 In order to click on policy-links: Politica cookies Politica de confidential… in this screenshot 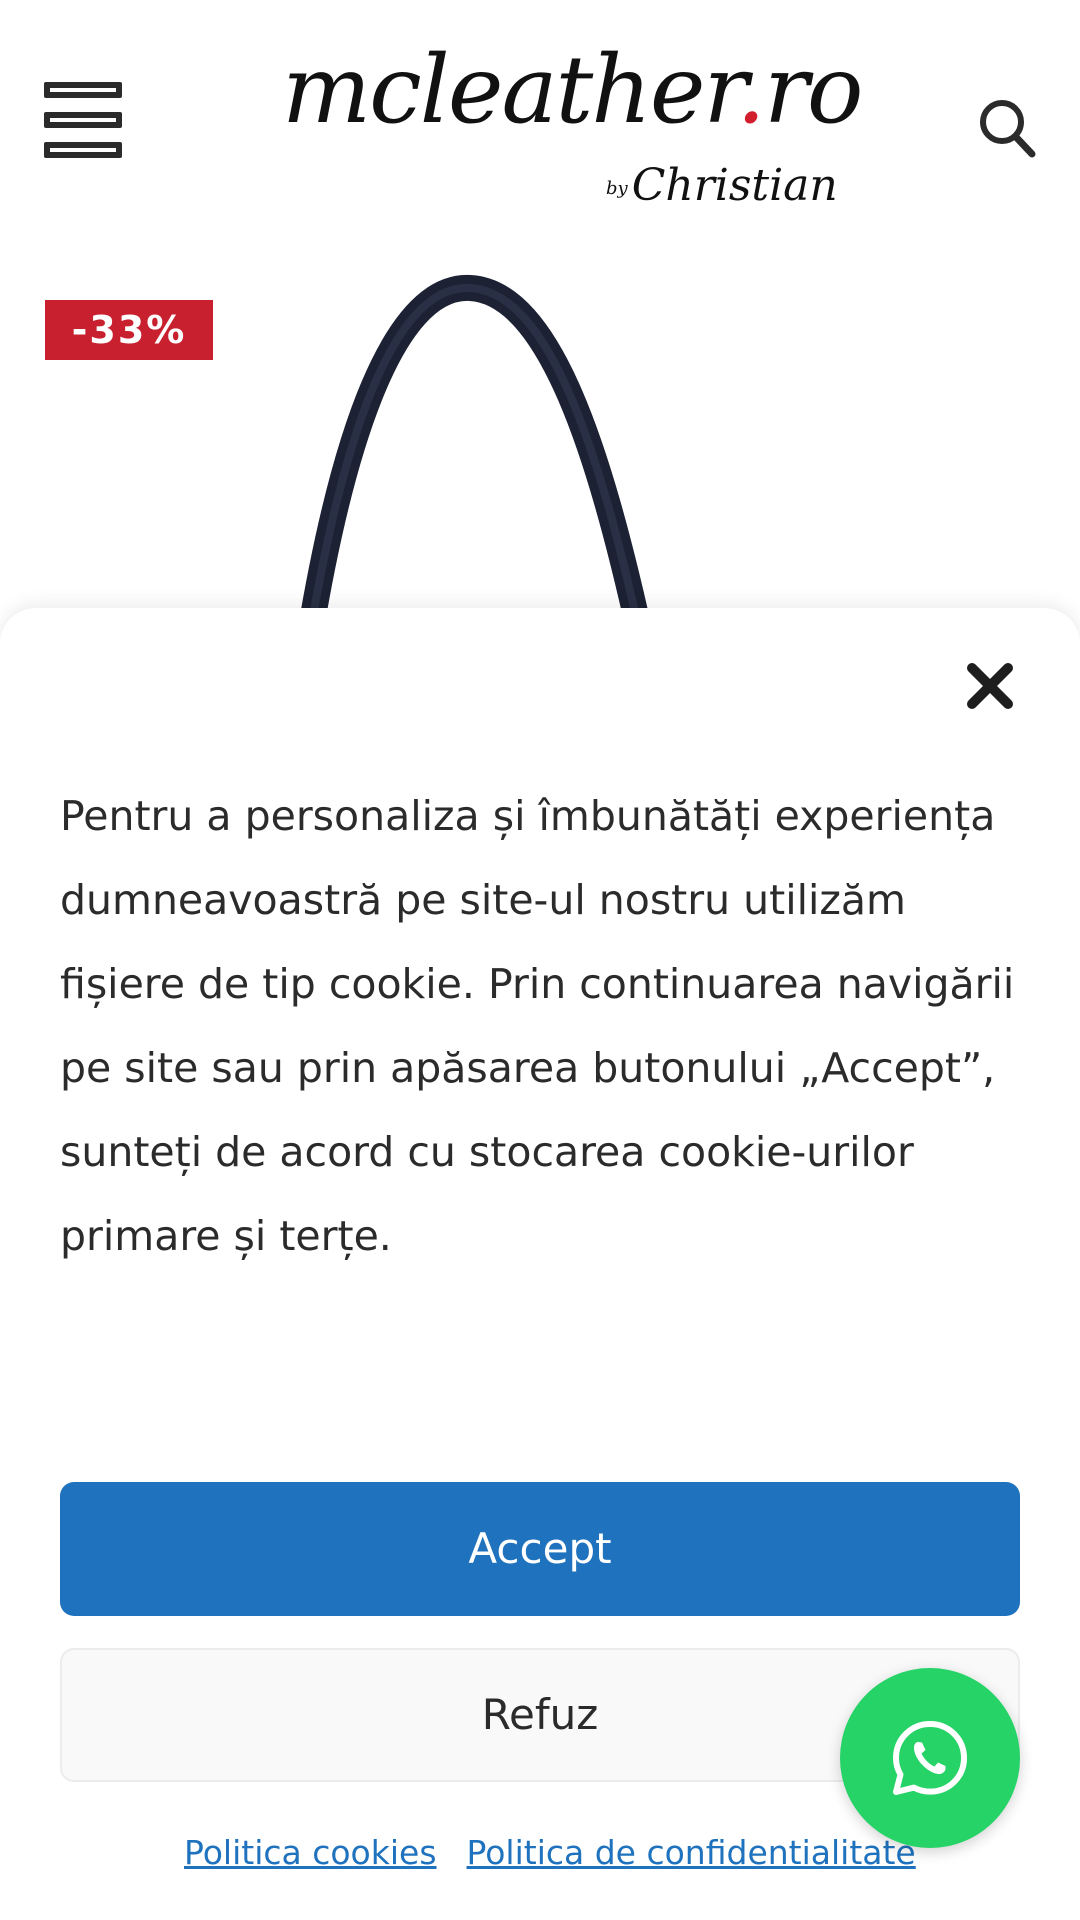, I will do `click(550, 1853)`.